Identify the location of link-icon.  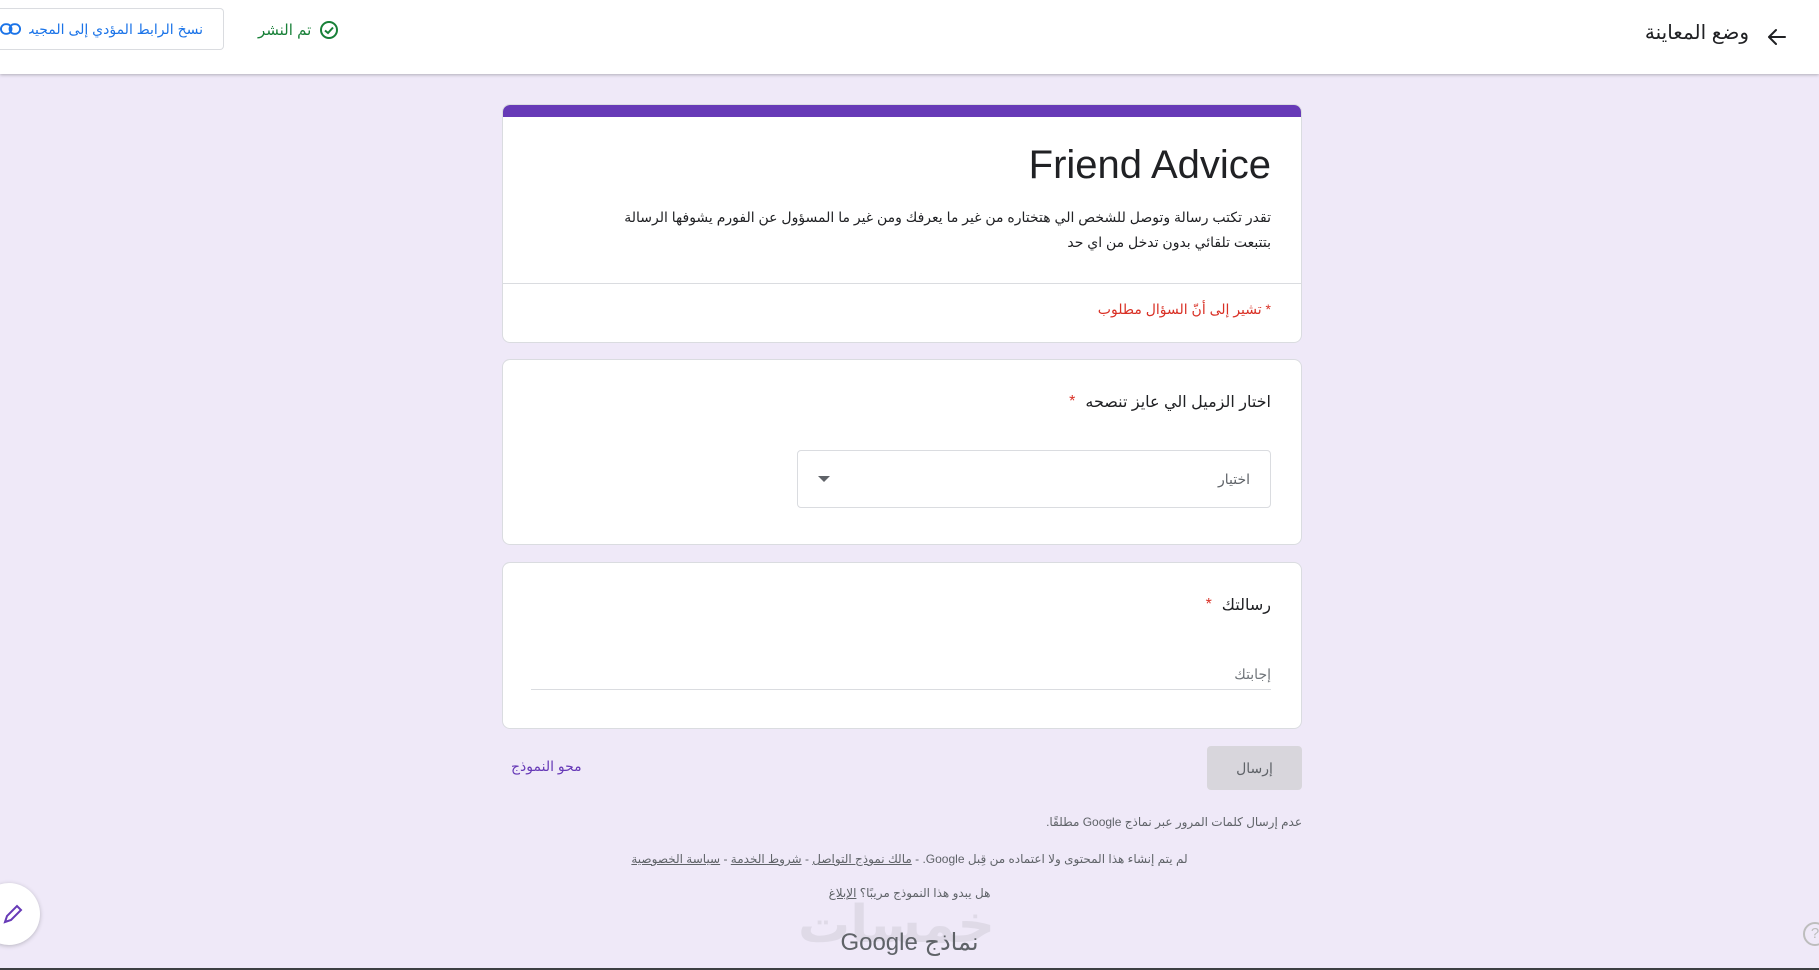
(11, 29).